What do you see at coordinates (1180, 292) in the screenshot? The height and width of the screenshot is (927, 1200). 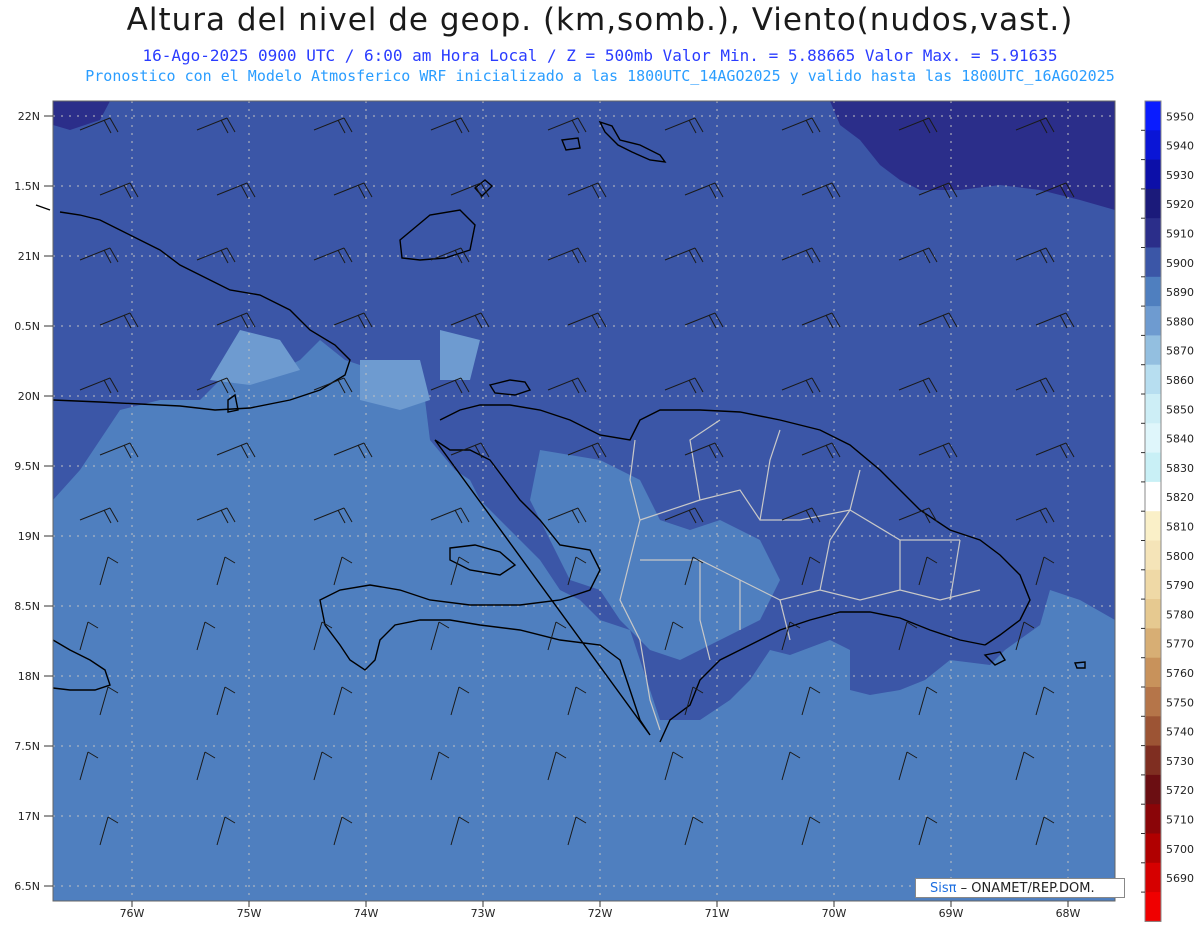 I see `colorbar-label: 5890` at bounding box center [1180, 292].